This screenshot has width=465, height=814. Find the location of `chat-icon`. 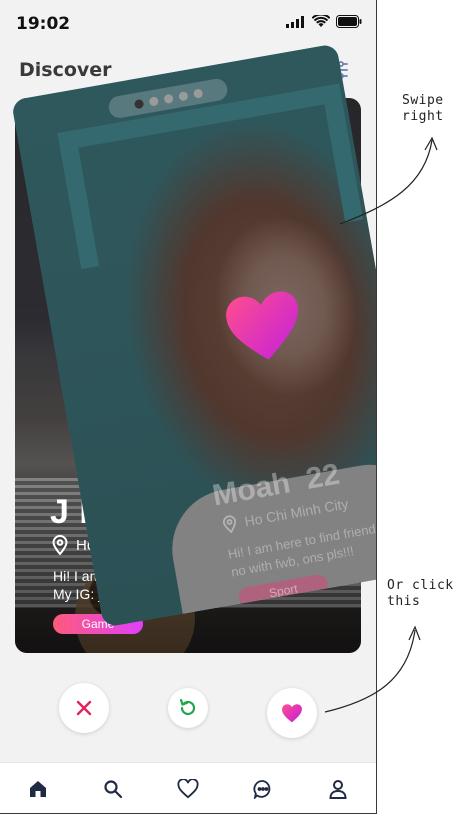

chat-icon is located at coordinates (262, 789).